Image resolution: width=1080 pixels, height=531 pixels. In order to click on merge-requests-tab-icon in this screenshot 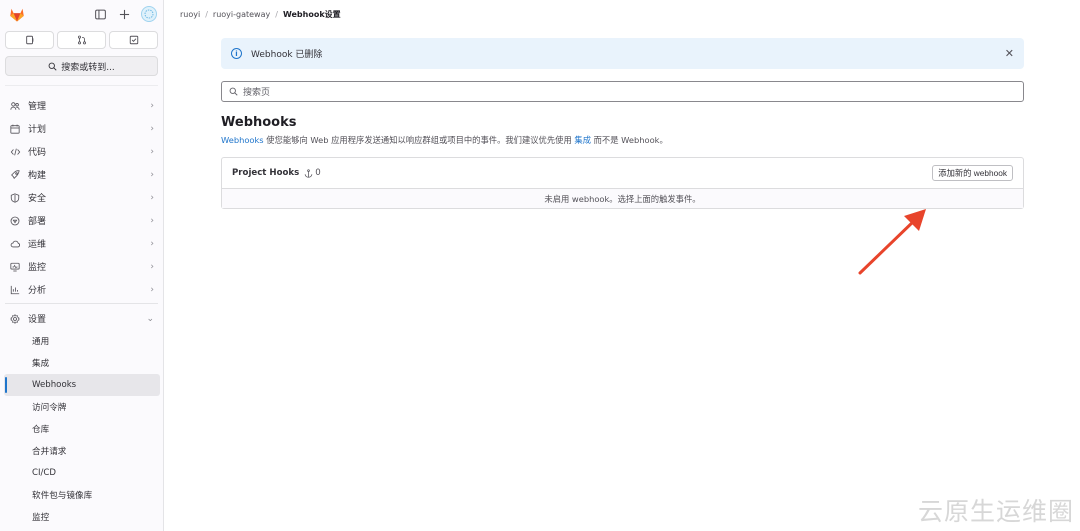, I will do `click(81, 40)`.